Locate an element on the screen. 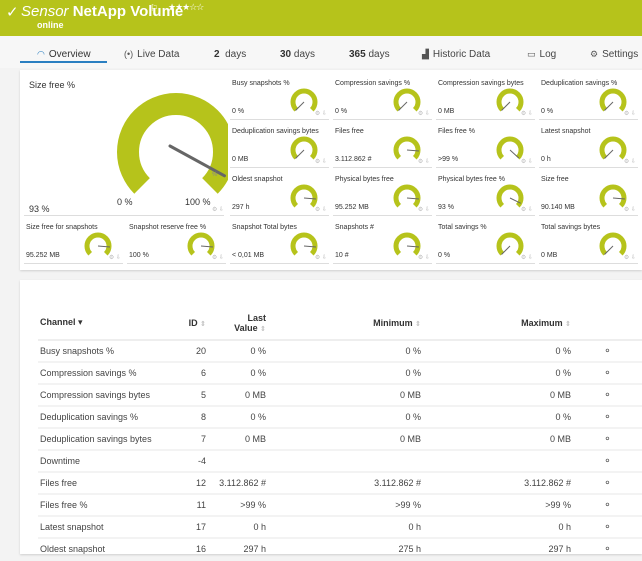 Image resolution: width=642 pixels, height=561 pixels. cell-minimum: >99 % is located at coordinates (345, 505).